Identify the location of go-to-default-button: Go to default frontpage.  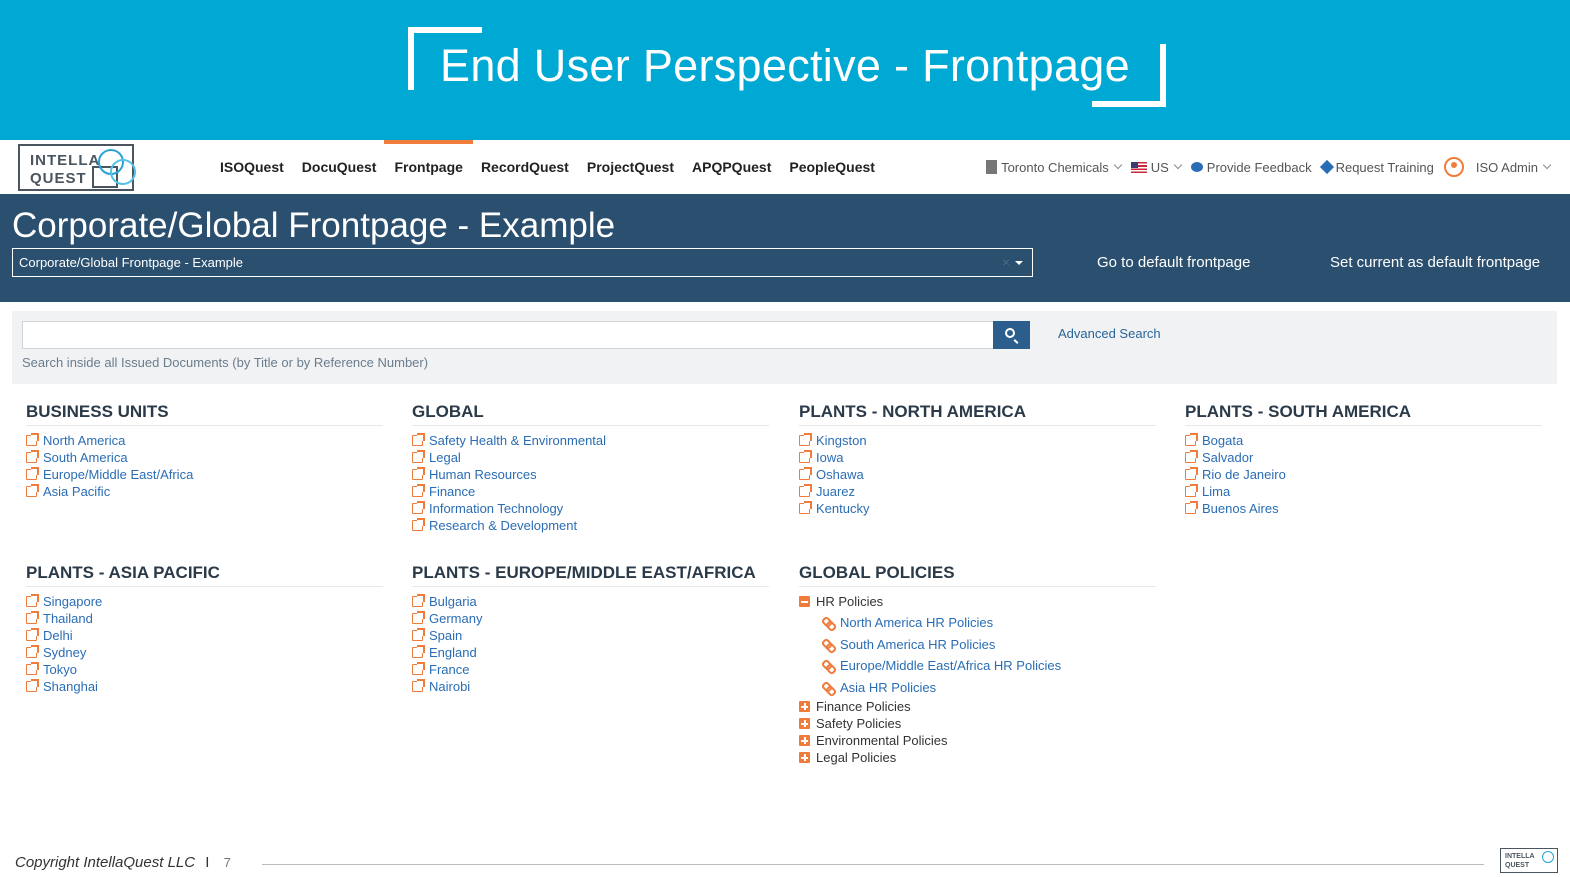
(1173, 262).